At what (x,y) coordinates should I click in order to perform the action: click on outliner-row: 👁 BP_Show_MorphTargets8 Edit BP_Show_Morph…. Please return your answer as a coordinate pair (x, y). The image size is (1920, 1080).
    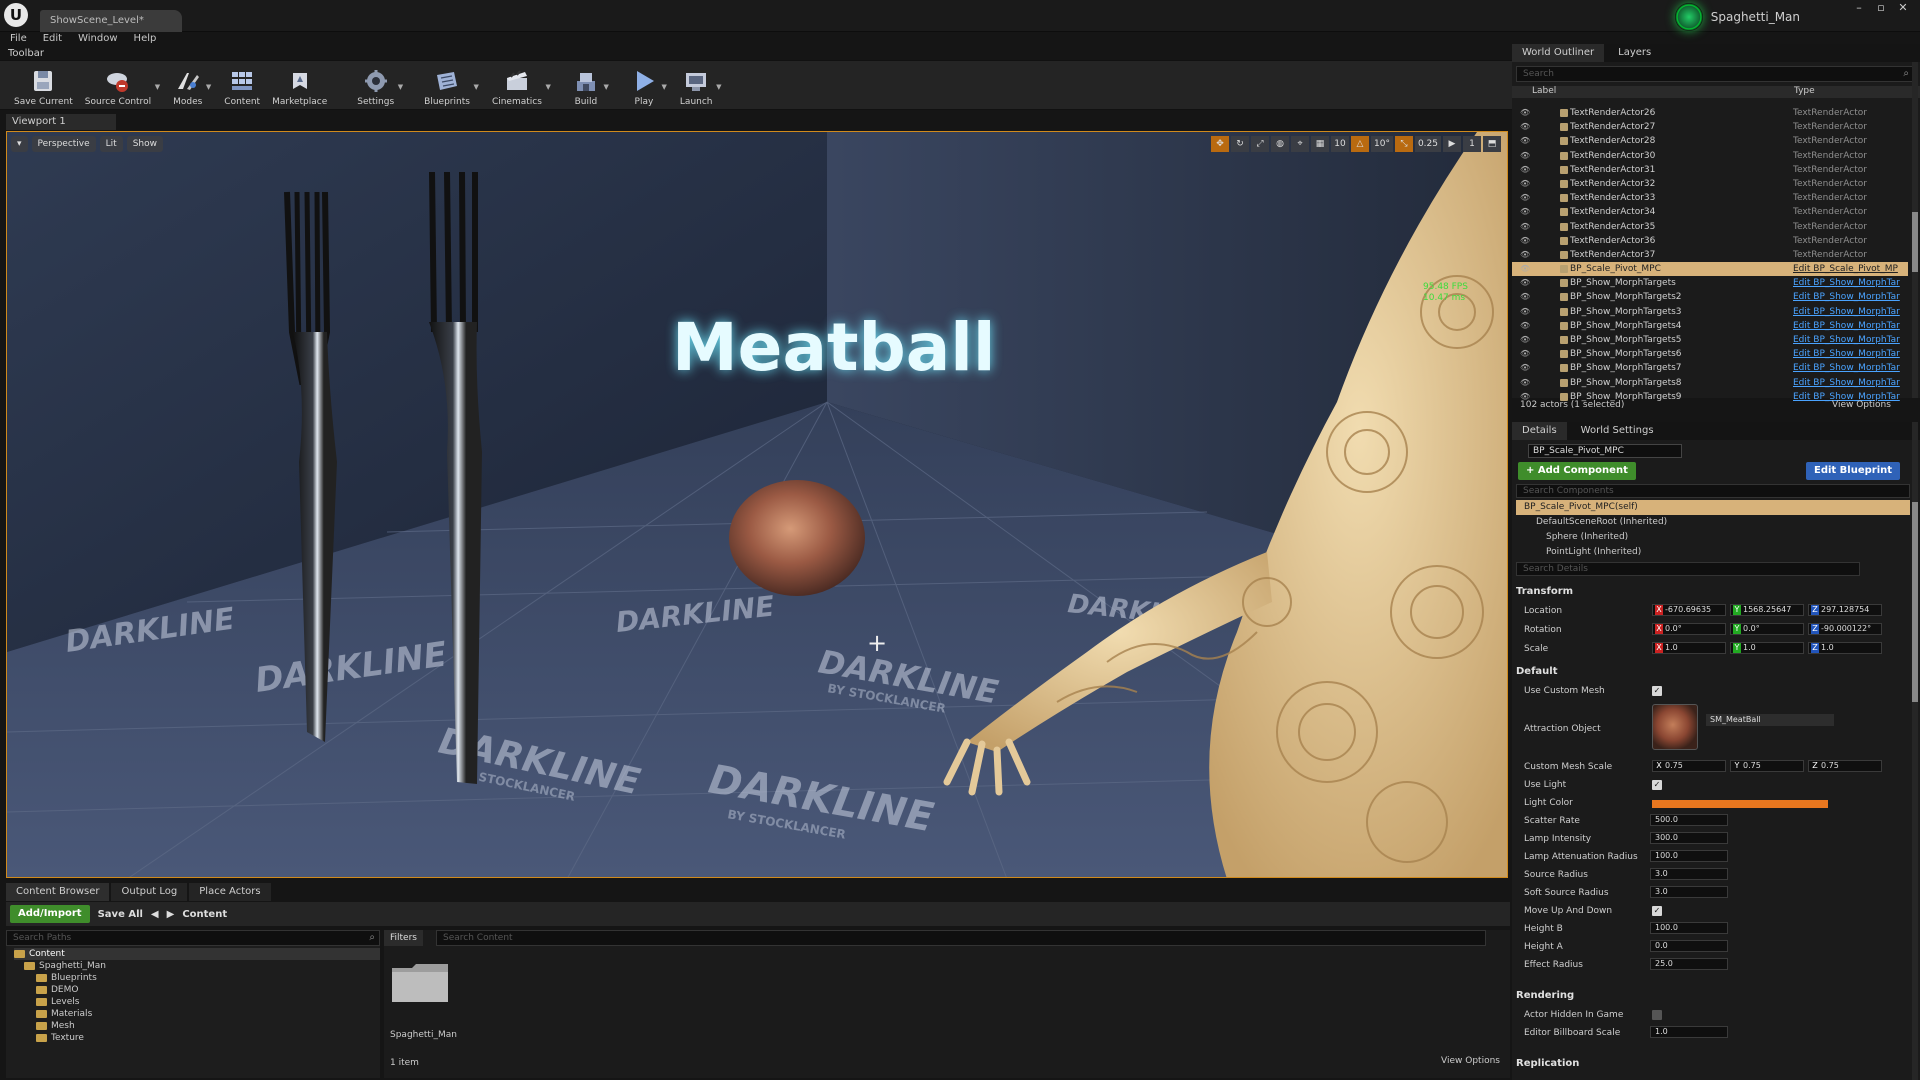
    Looking at the image, I should click on (1710, 383).